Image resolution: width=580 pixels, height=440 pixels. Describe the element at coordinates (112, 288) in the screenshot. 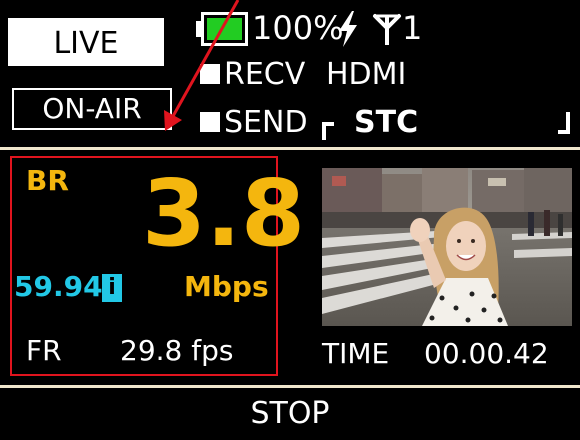

I see `info-icon: i` at that location.